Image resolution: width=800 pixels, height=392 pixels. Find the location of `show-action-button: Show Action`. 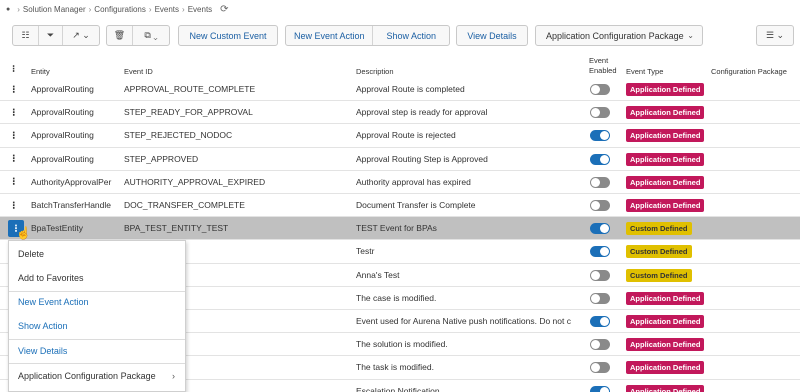

show-action-button: Show Action is located at coordinates (411, 35).